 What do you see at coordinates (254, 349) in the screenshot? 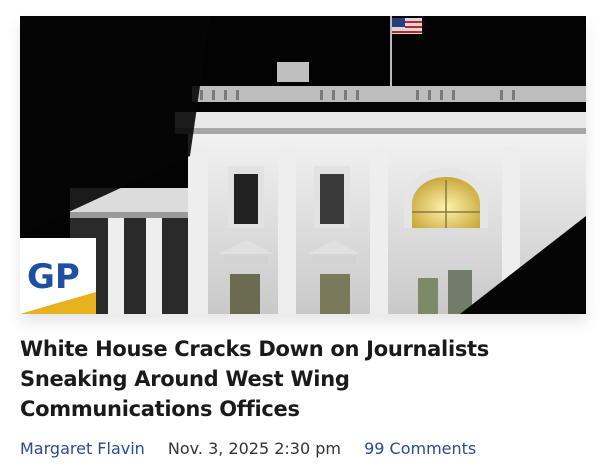
I see `headline-line-1: White House Cracks Down on Journalists` at bounding box center [254, 349].